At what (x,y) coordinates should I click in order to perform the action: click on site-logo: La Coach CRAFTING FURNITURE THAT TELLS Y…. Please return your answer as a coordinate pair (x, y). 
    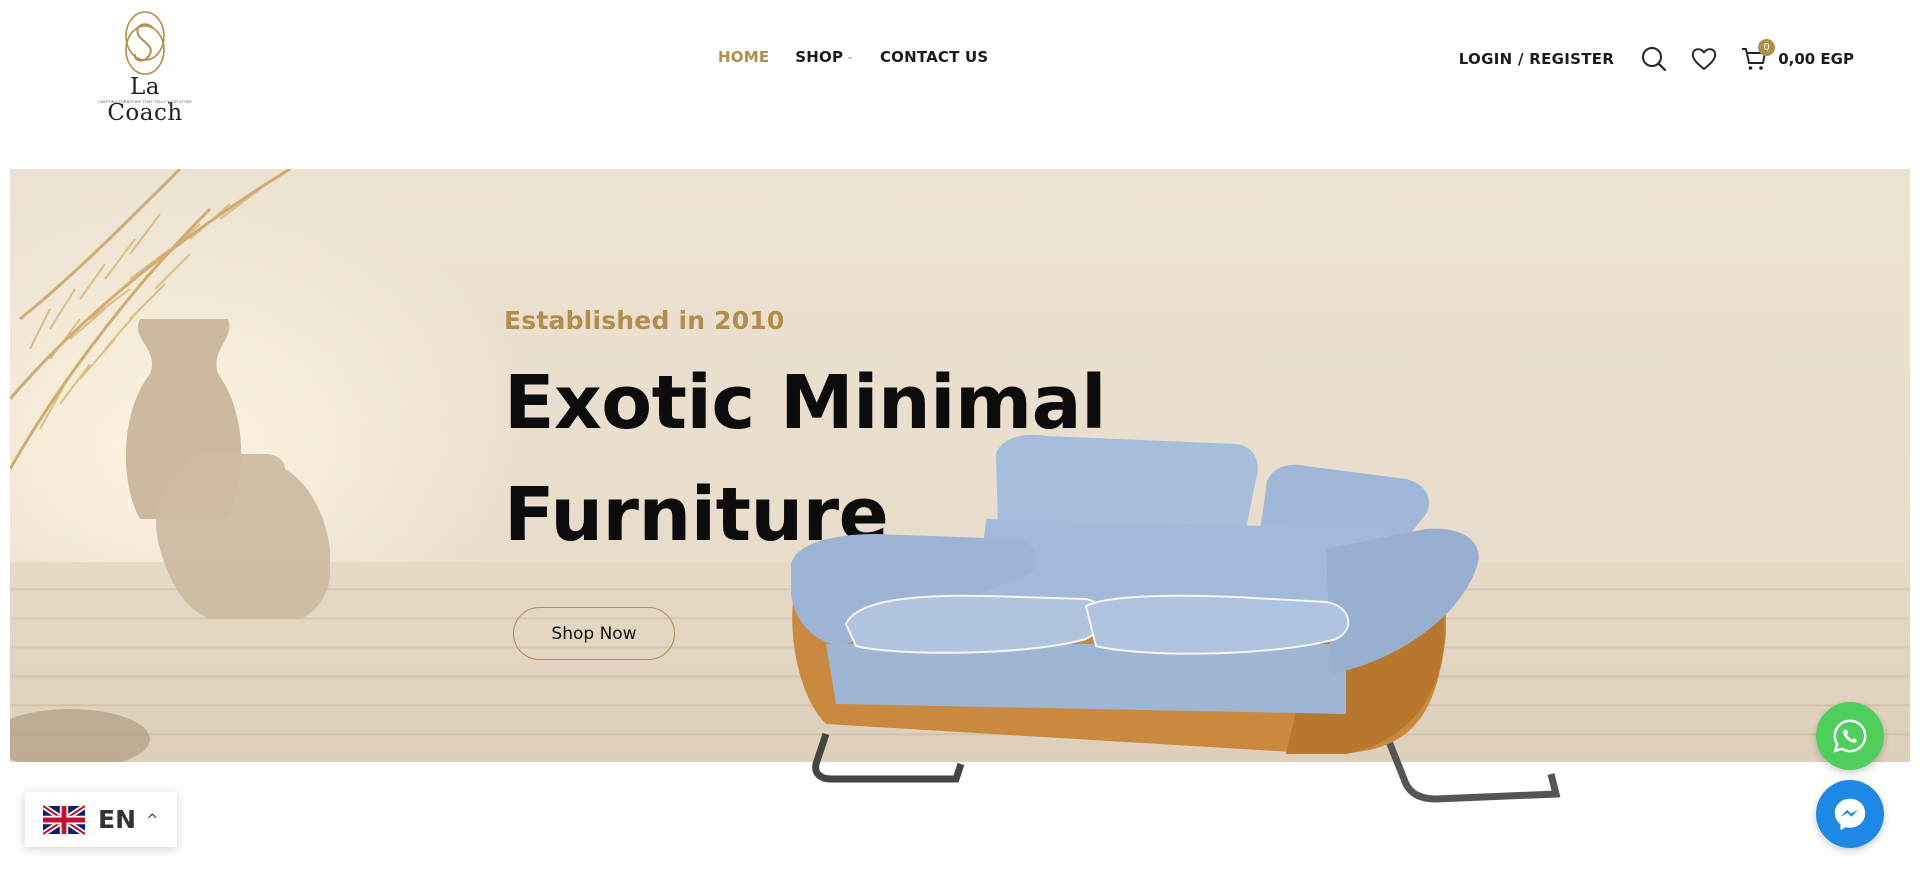
    Looking at the image, I should click on (145, 67).